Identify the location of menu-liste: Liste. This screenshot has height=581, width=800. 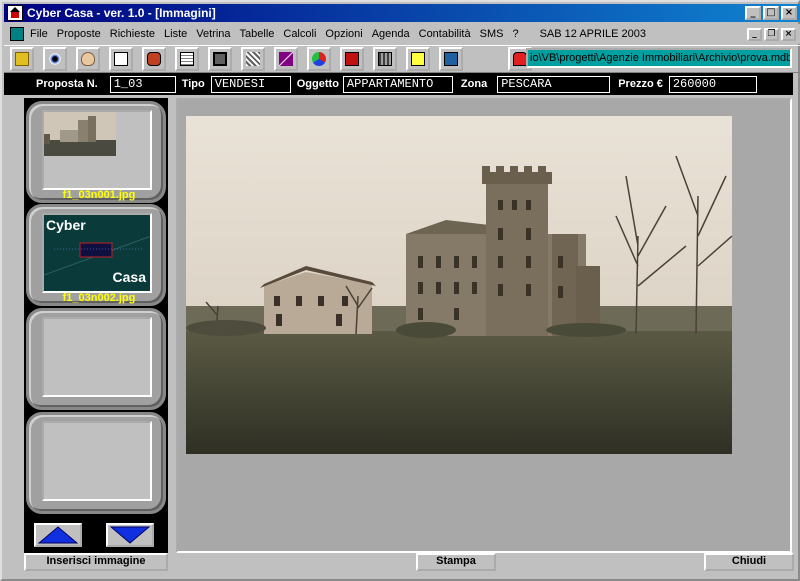
(175, 34).